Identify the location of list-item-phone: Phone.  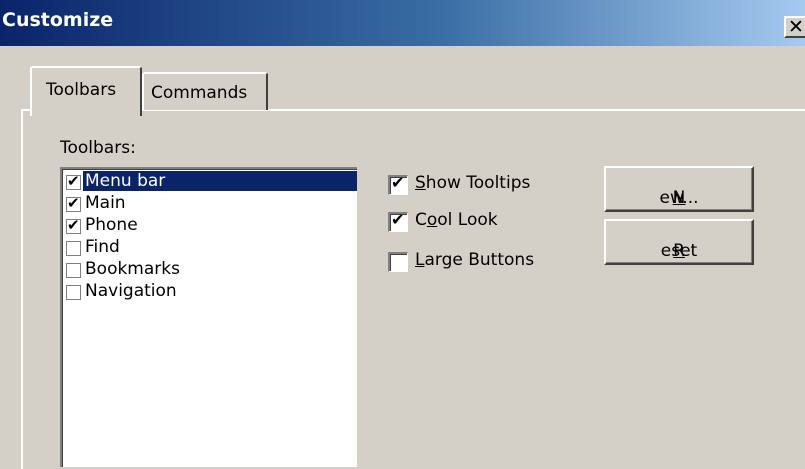
(209, 225).